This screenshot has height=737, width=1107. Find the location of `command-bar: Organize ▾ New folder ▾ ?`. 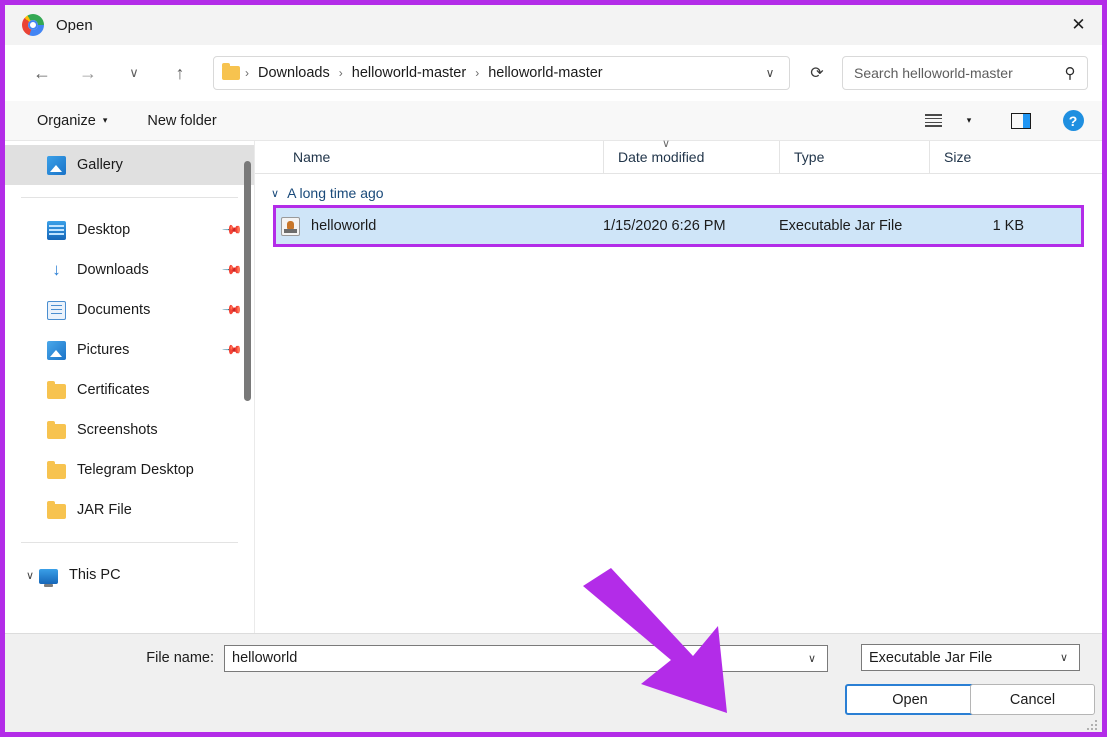

command-bar: Organize ▾ New folder ▾ ? is located at coordinates (553, 121).